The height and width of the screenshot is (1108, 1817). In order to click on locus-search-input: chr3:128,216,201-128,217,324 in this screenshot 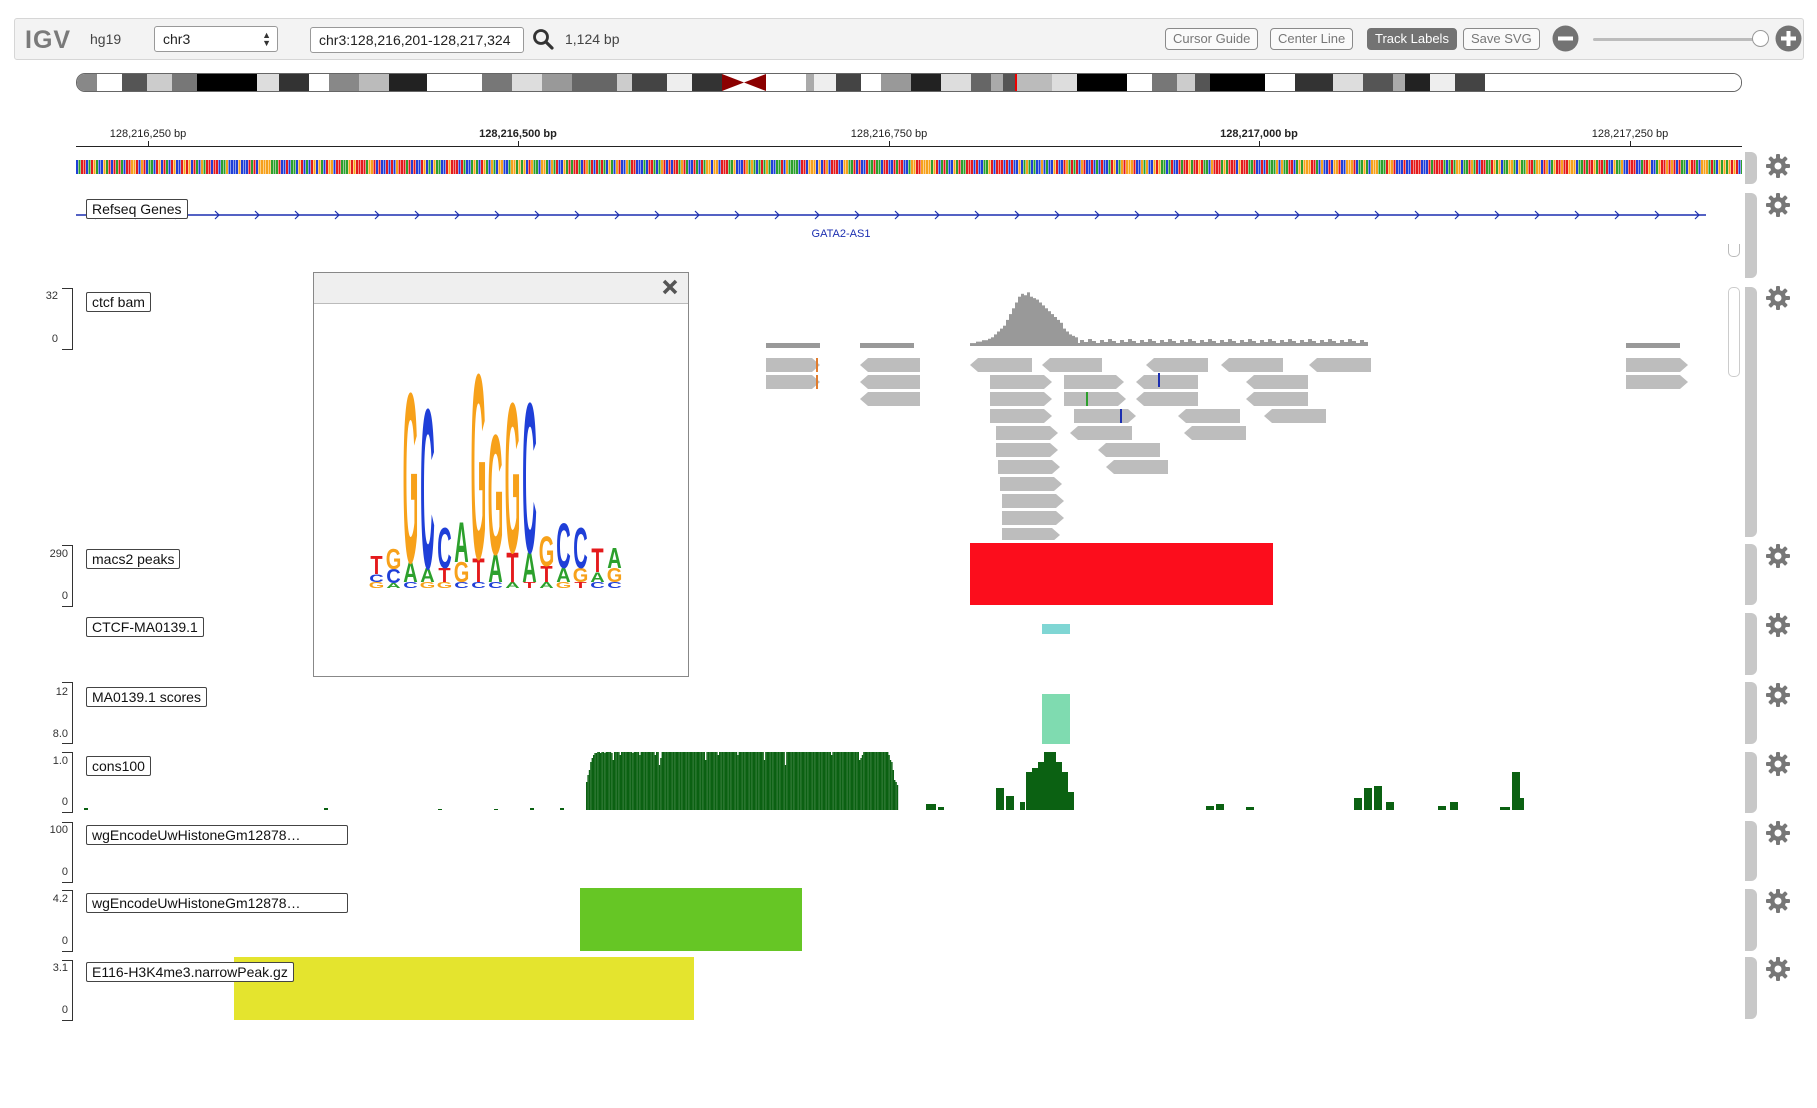, I will do `click(417, 40)`.